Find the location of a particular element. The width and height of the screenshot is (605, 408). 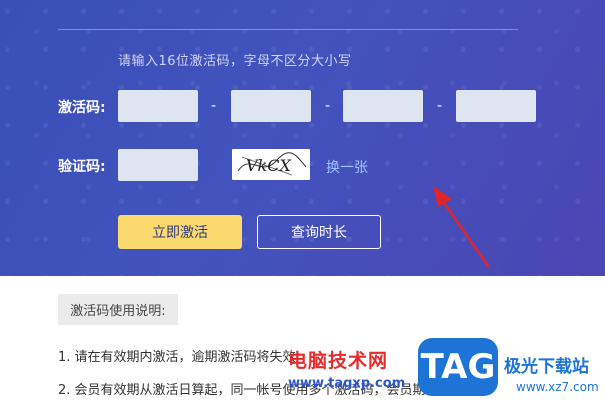

usage-item-2: 2. 会员有效期从激活日算起，同一帐号使用多个激活码，会员期自动延长; is located at coordinates (270, 390).